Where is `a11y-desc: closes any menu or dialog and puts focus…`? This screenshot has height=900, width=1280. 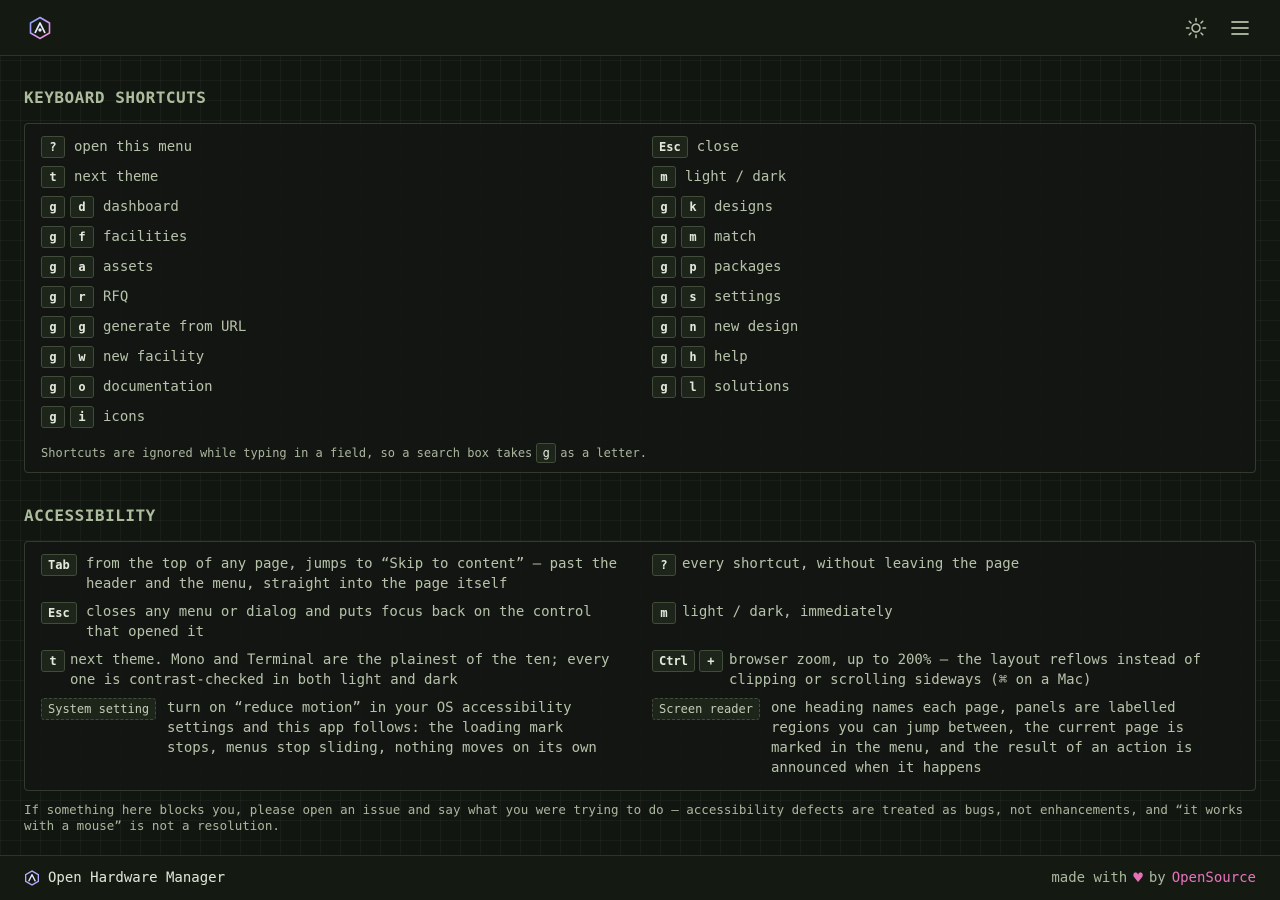 a11y-desc: closes any menu or dialog and puts focus… is located at coordinates (339, 622).